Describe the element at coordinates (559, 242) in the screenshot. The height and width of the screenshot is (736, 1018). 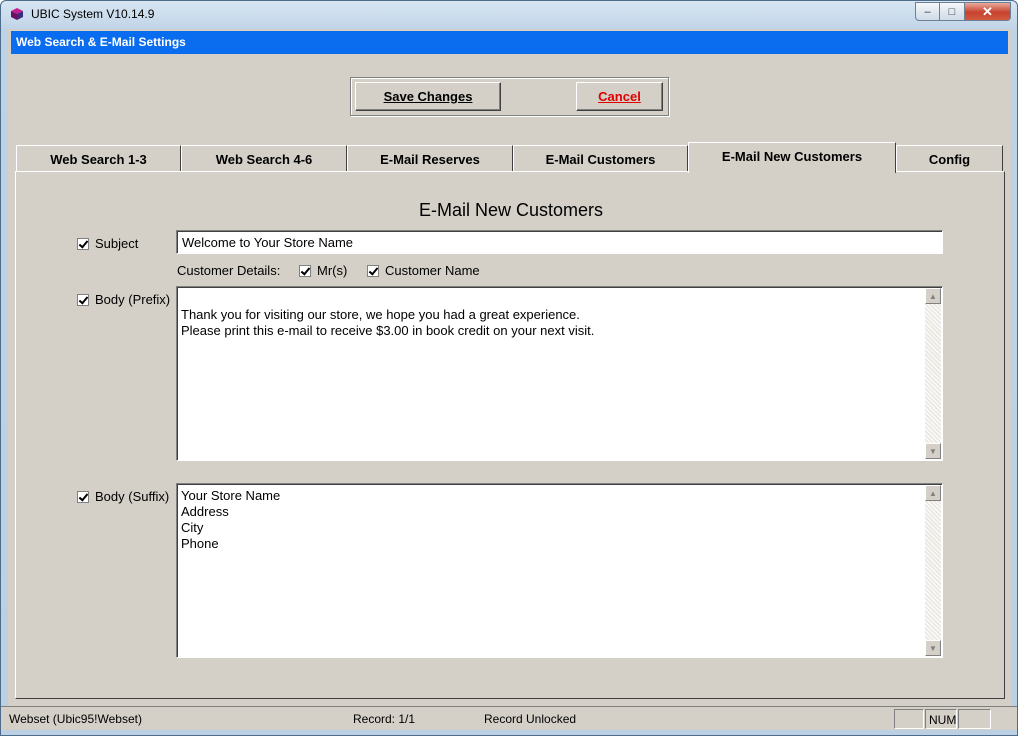
I see `subject-input: Welcome to Your Store Name` at that location.